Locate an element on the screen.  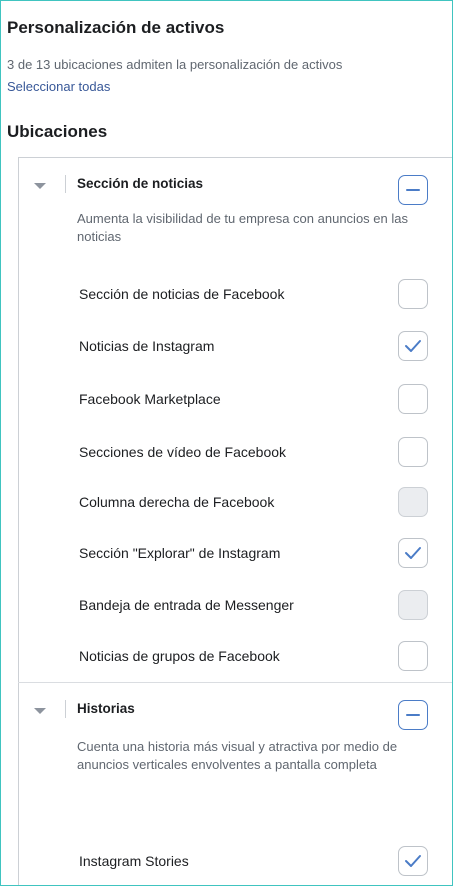
placement-row: Instagram Stories is located at coordinates (235, 865).